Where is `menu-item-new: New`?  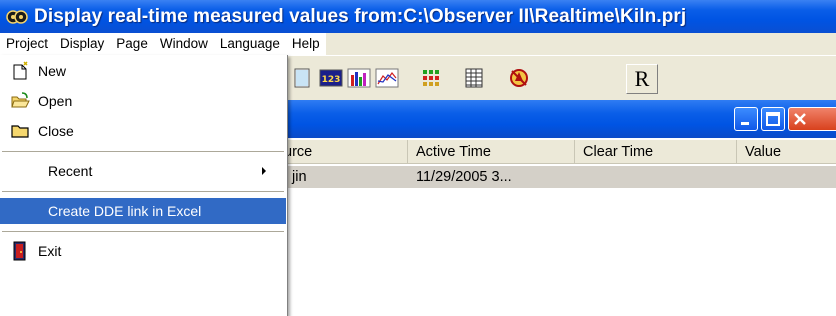 menu-item-new: New is located at coordinates (143, 71).